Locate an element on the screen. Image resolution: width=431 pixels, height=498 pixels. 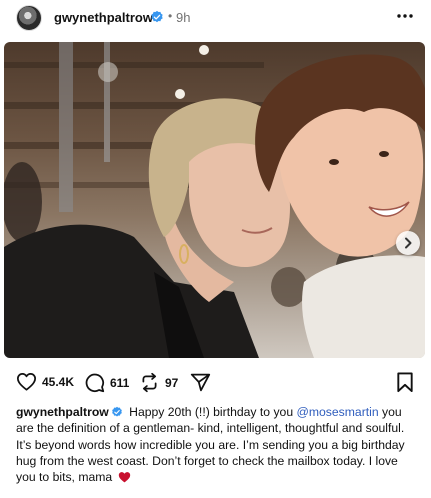
repost-button: 97 is located at coordinates (158, 382).